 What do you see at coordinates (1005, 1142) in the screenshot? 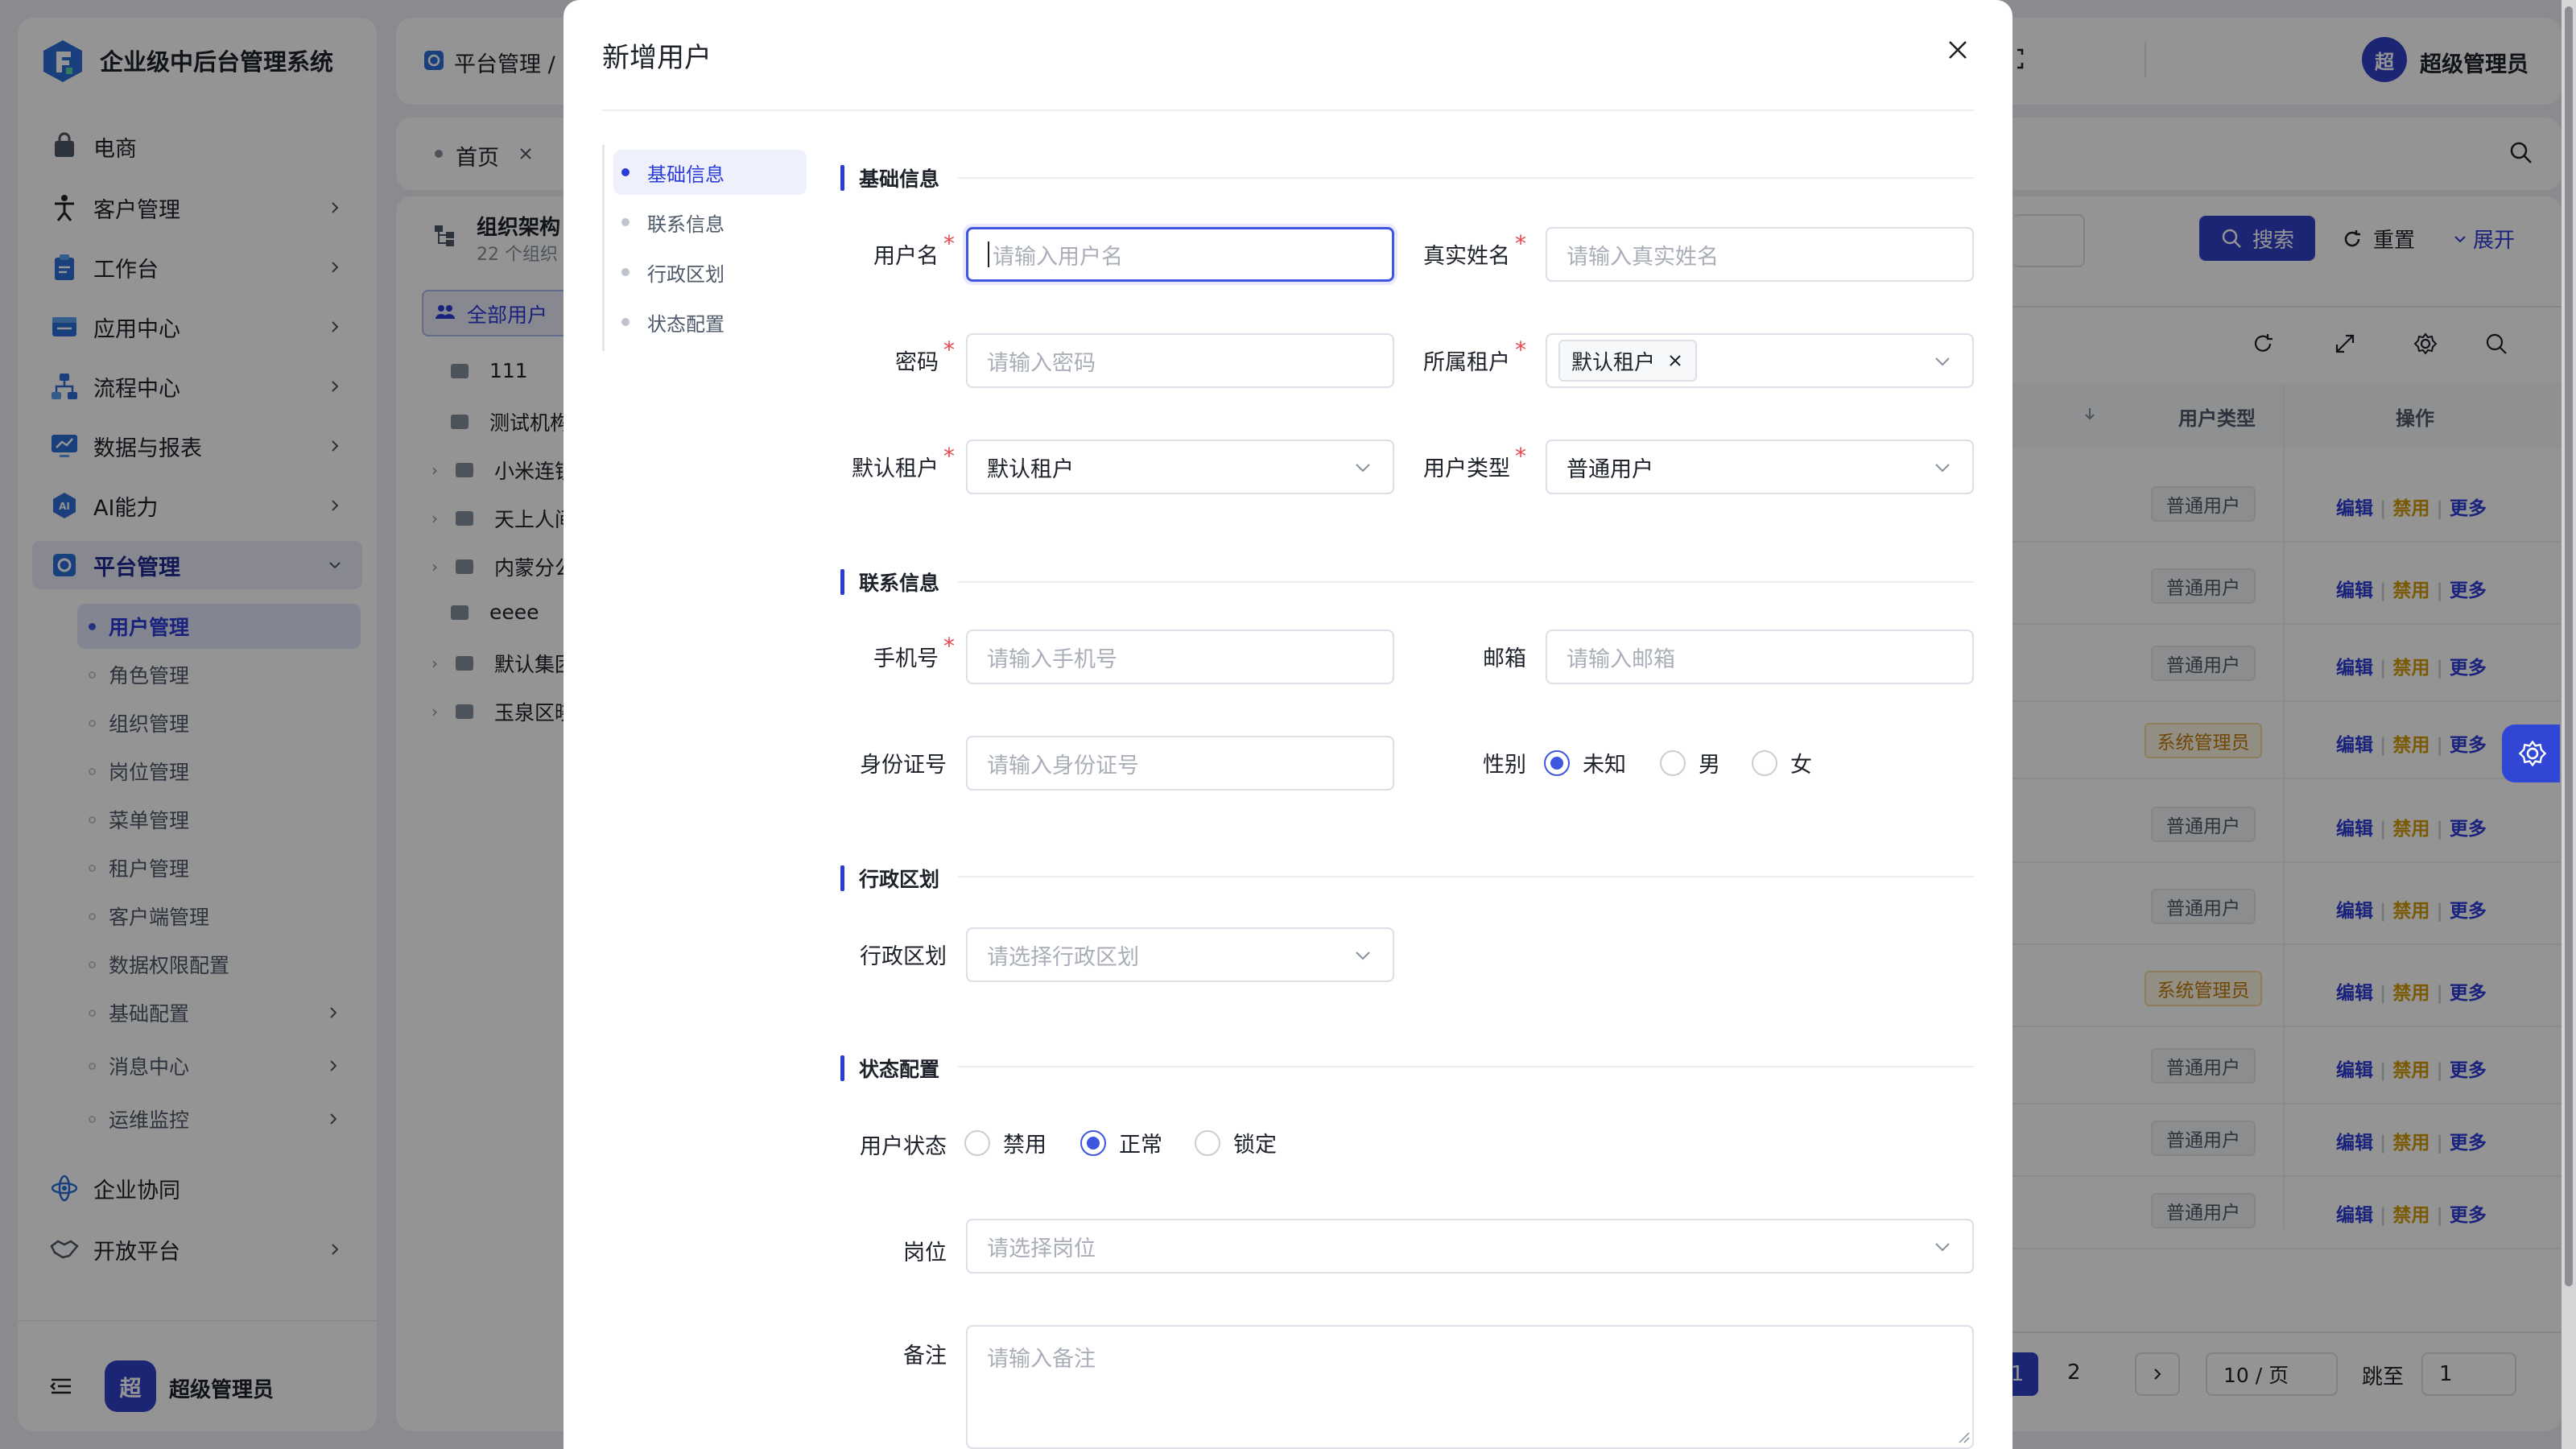
I see `status-option-disabled: 禁用` at bounding box center [1005, 1142].